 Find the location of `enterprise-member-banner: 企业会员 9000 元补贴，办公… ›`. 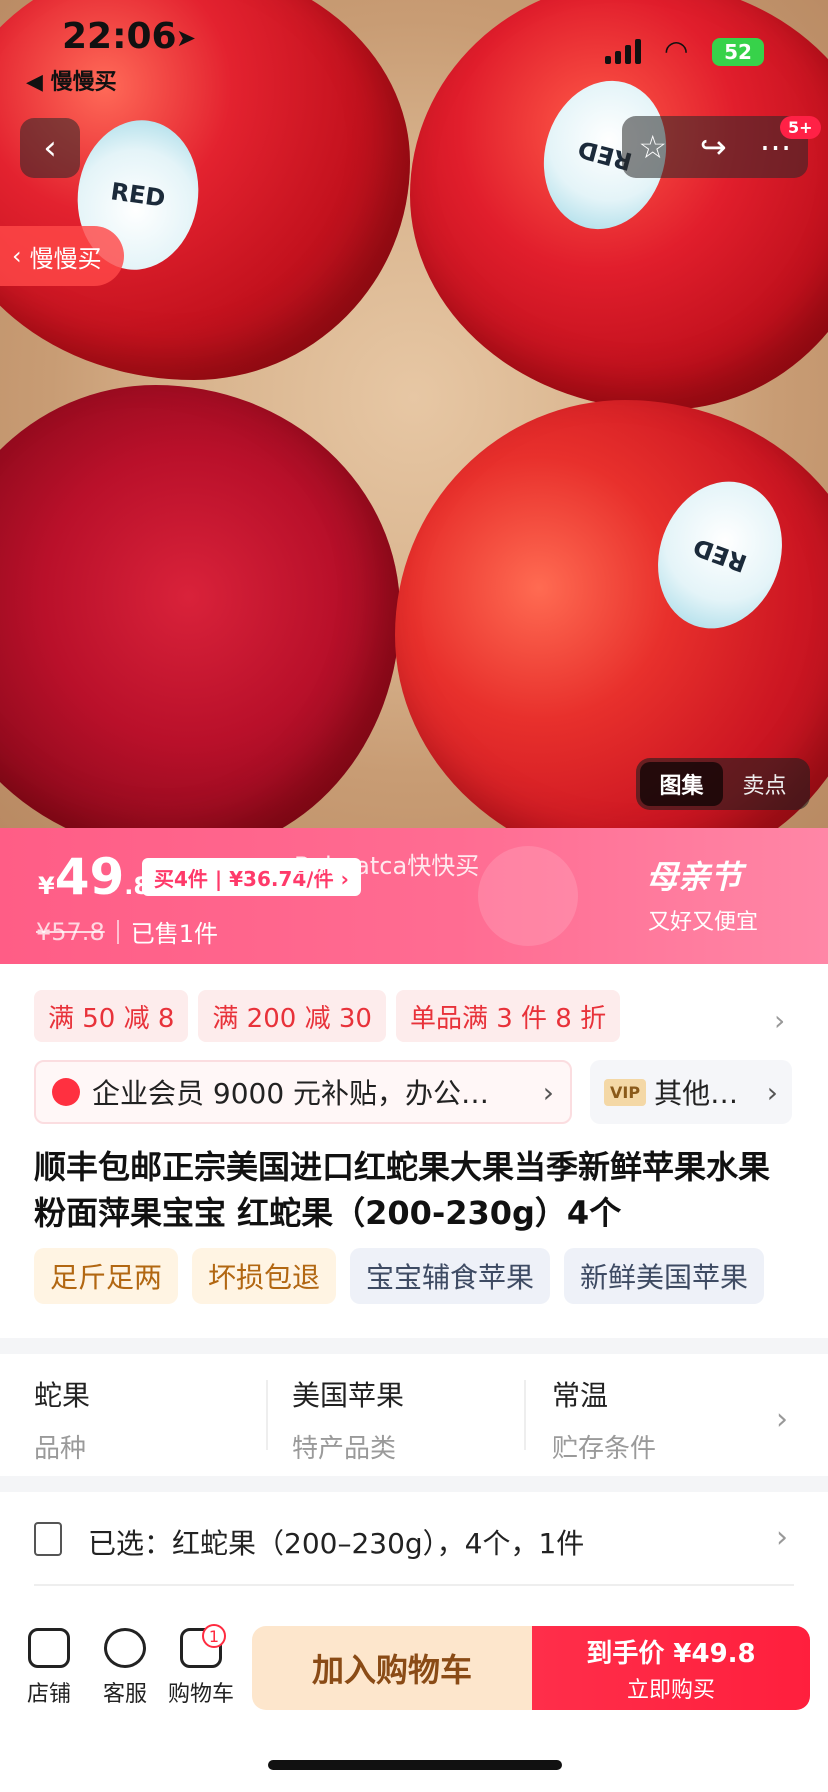

enterprise-member-banner: 企业会员 9000 元补贴，办公… › is located at coordinates (303, 1092).